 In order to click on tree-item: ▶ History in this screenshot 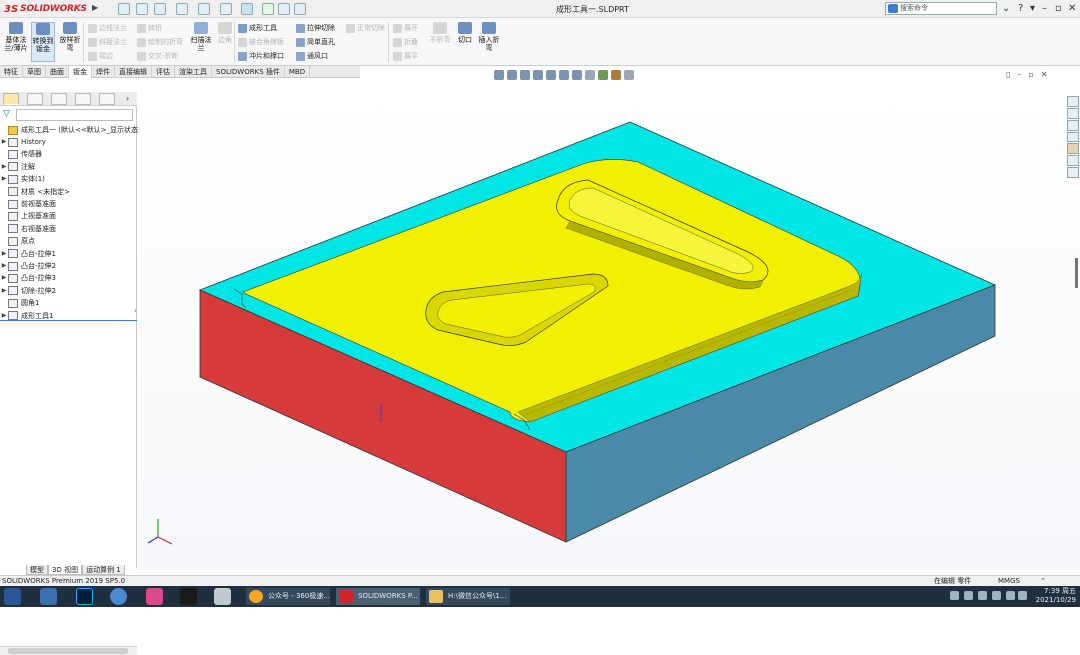, I will do `click(23, 142)`.